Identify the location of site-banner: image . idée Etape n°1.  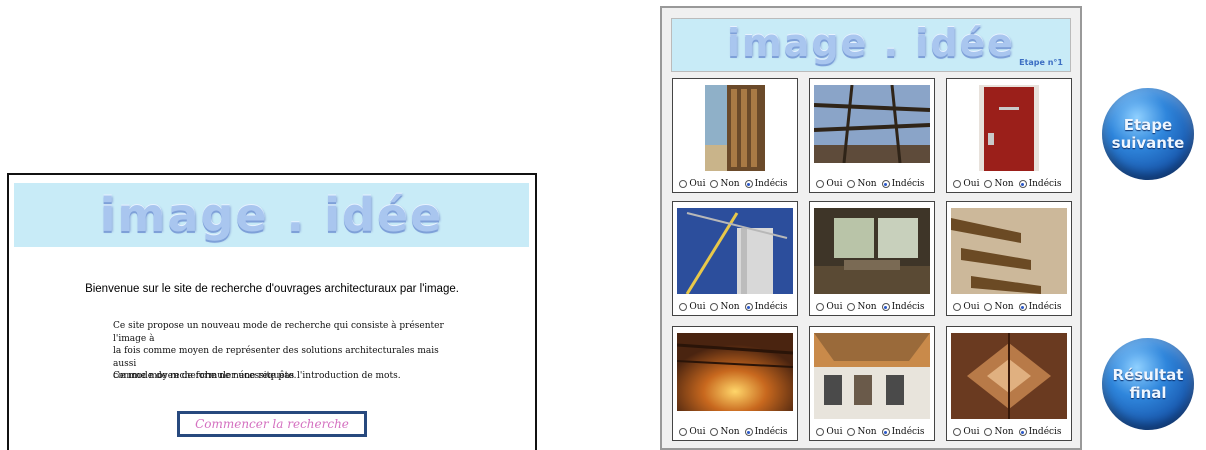
(871, 45).